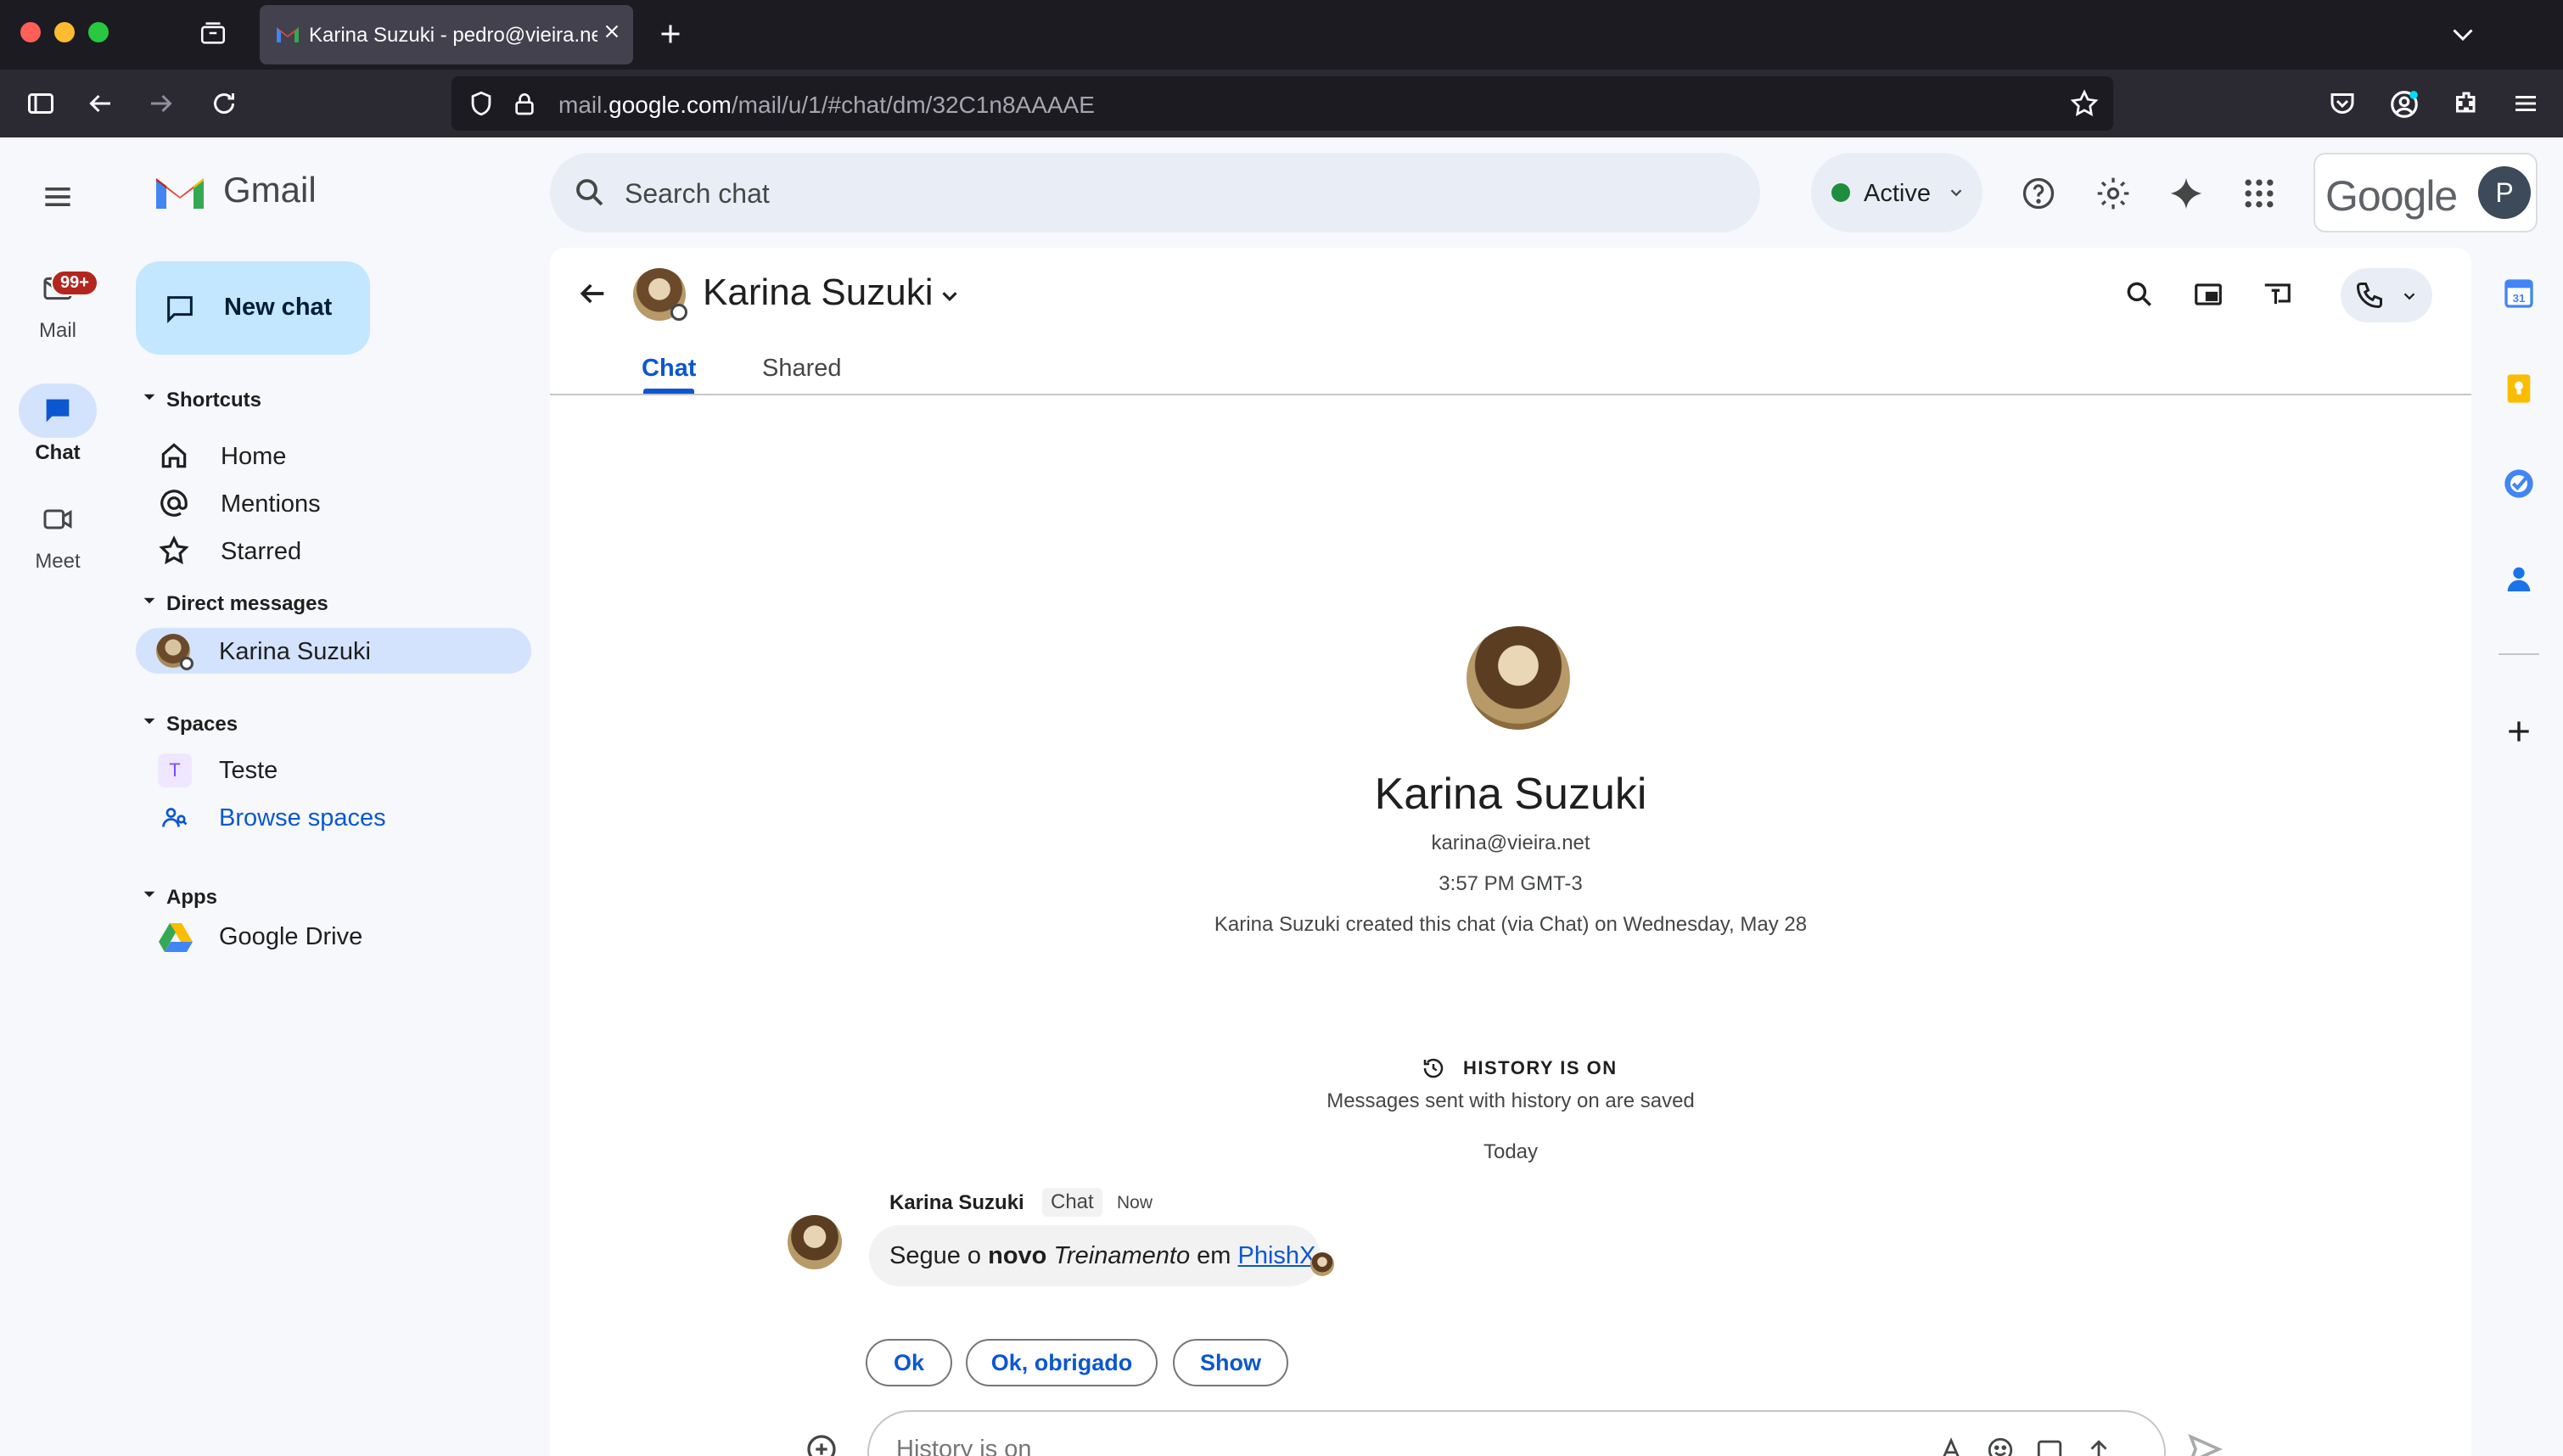 The height and width of the screenshot is (1456, 2563). I want to click on browser-tab-active: Karina Suzuki - pedro@vieira.net, so click(447, 34).